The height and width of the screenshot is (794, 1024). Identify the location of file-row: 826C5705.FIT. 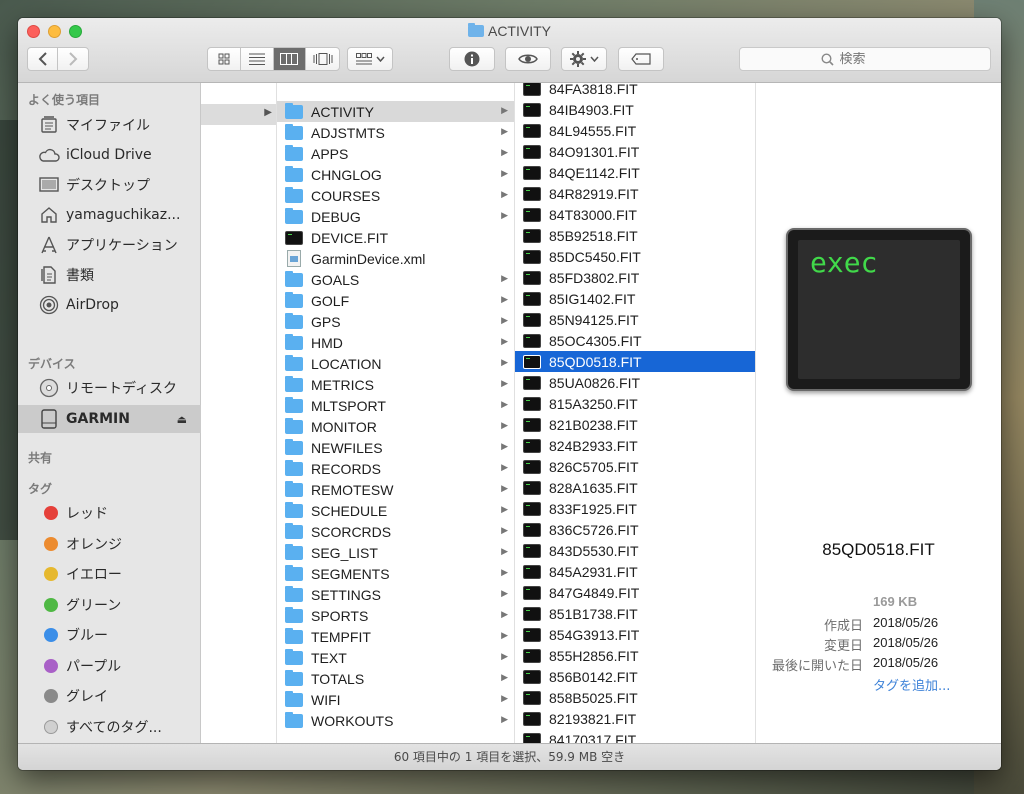
(635, 466).